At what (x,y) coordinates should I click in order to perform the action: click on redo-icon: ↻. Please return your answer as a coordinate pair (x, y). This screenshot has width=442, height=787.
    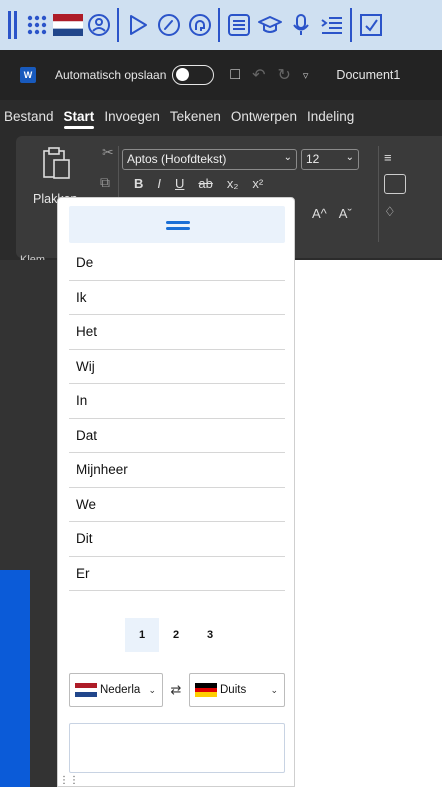
    Looking at the image, I should click on (283, 75).